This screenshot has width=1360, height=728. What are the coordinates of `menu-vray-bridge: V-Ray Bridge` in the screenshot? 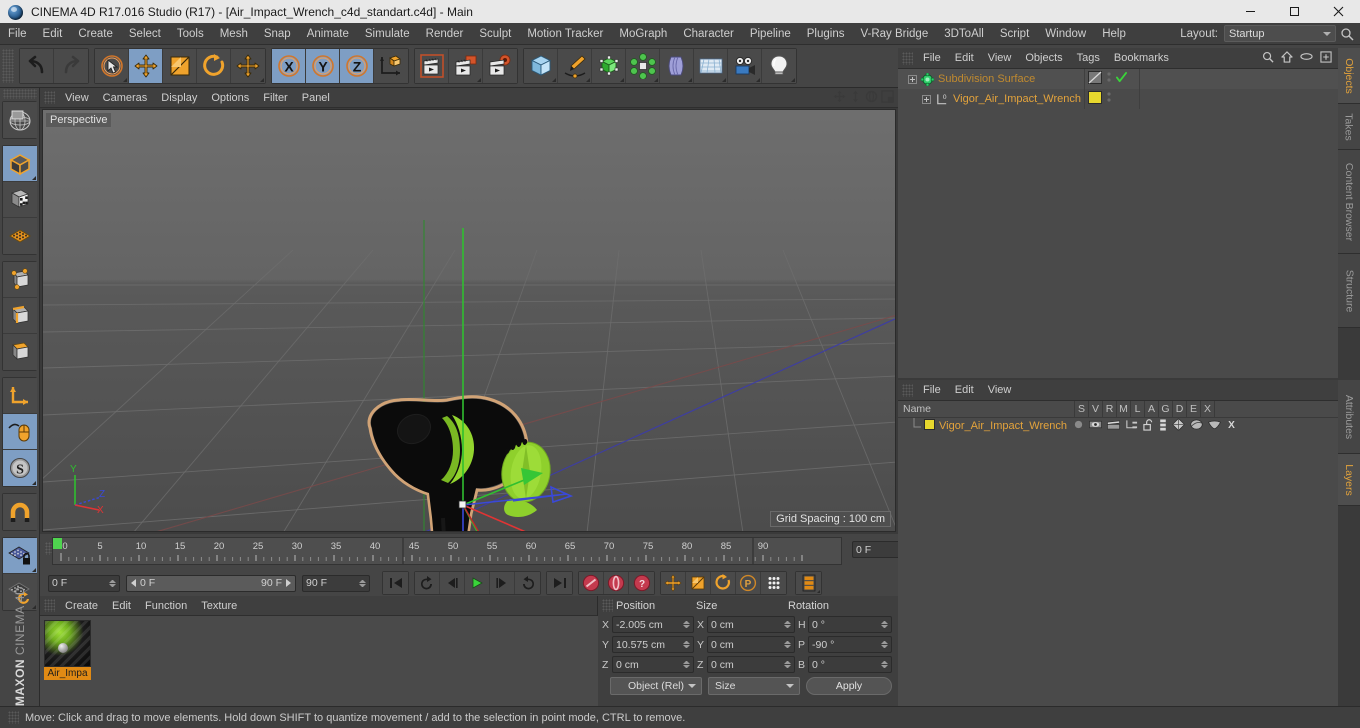 It's located at (894, 34).